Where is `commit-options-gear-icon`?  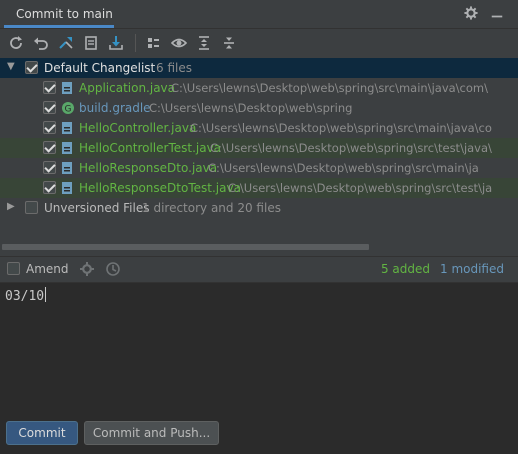 commit-options-gear-icon is located at coordinates (87, 269).